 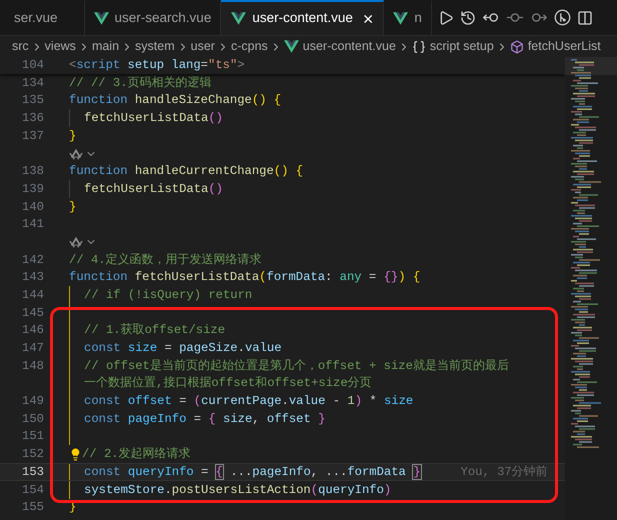 What do you see at coordinates (33, 101) in the screenshot?
I see `line-number: 135` at bounding box center [33, 101].